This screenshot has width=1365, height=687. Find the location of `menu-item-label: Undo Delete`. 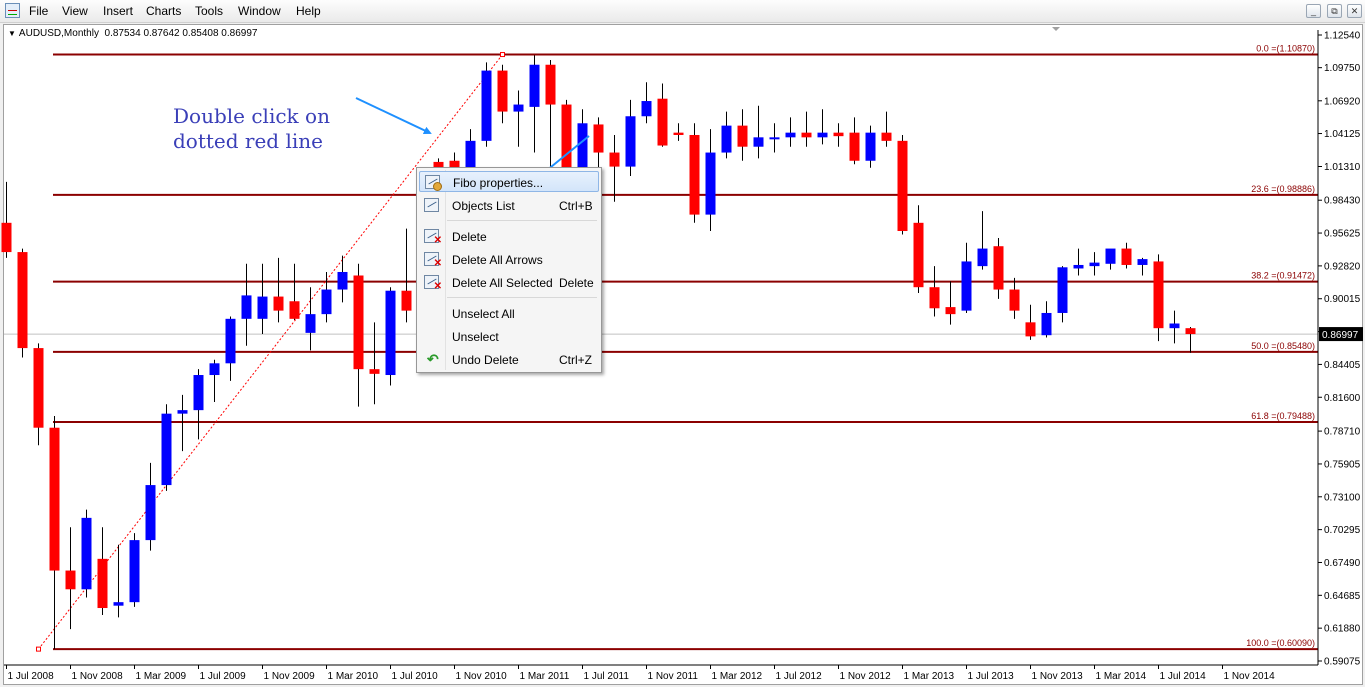

menu-item-label: Undo Delete is located at coordinates (485, 360).